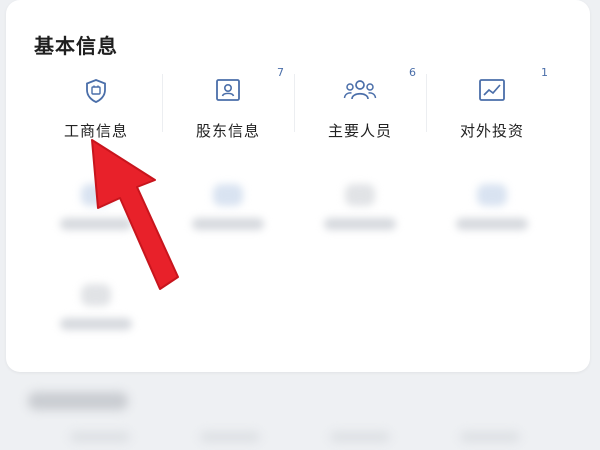  Describe the element at coordinates (492, 92) in the screenshot. I see `trend-chart-icon` at that location.